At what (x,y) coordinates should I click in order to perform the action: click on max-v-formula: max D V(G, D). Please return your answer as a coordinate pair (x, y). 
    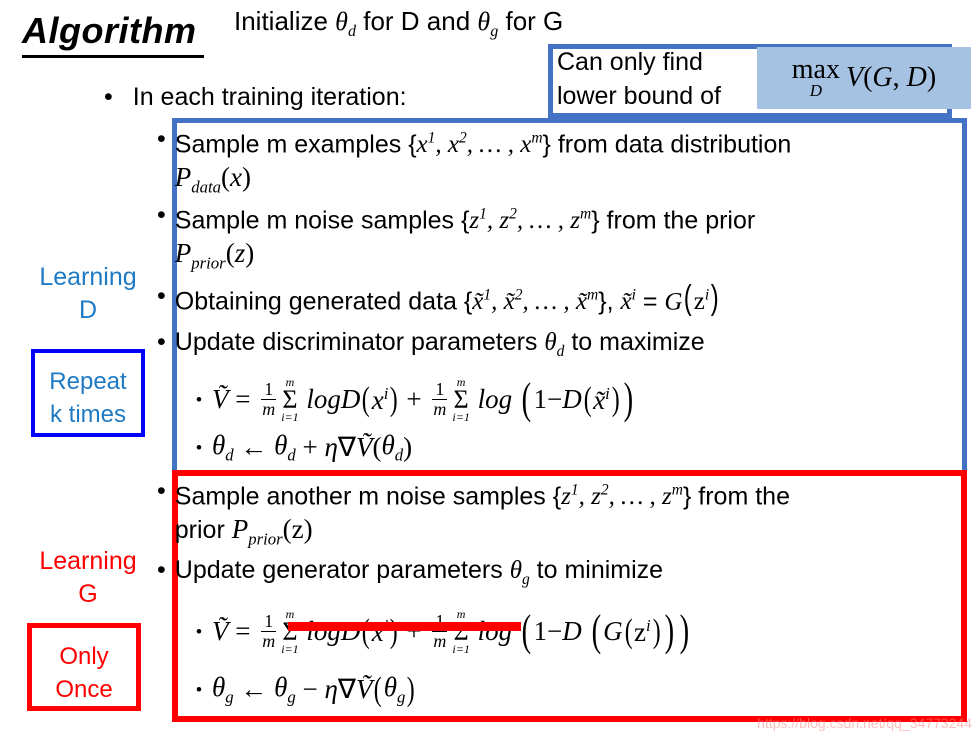
    Looking at the image, I should click on (864, 78).